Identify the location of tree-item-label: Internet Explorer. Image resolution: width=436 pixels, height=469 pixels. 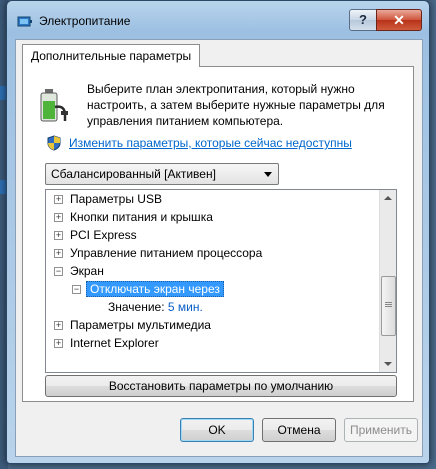
(114, 343).